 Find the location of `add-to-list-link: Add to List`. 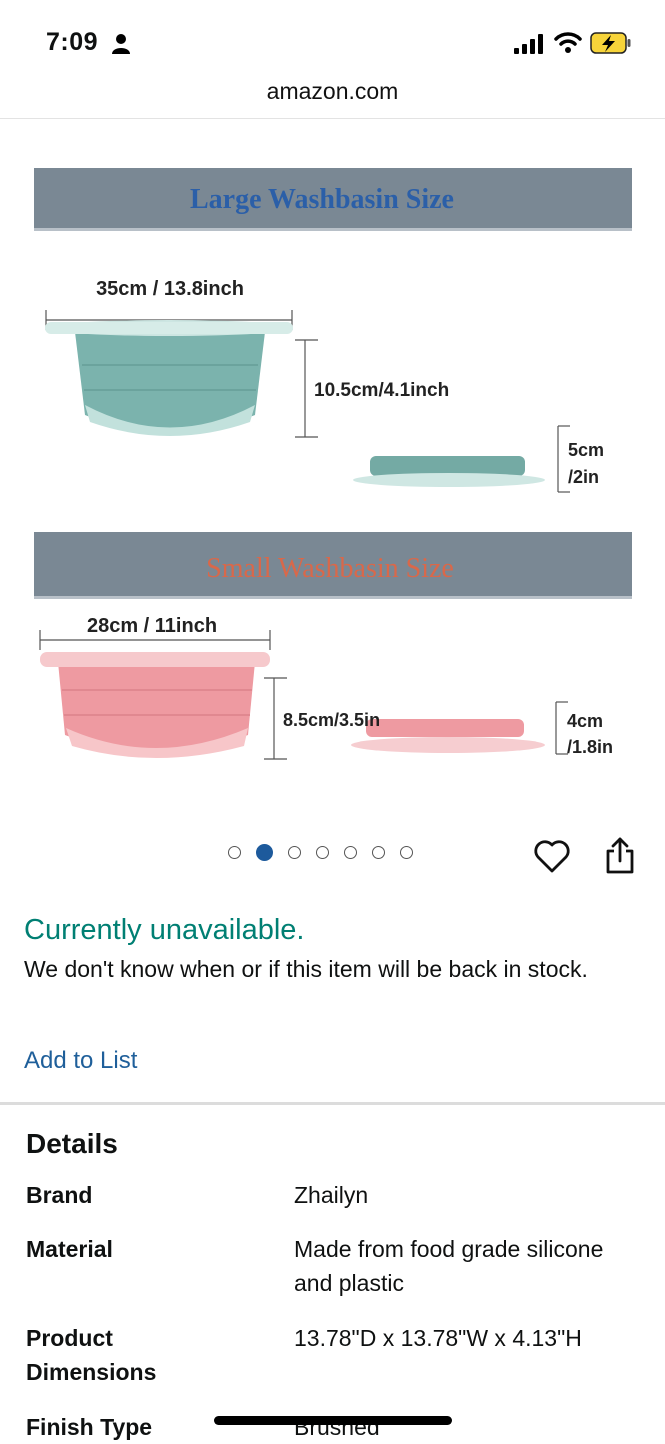

add-to-list-link: Add to List is located at coordinates (80, 1061).